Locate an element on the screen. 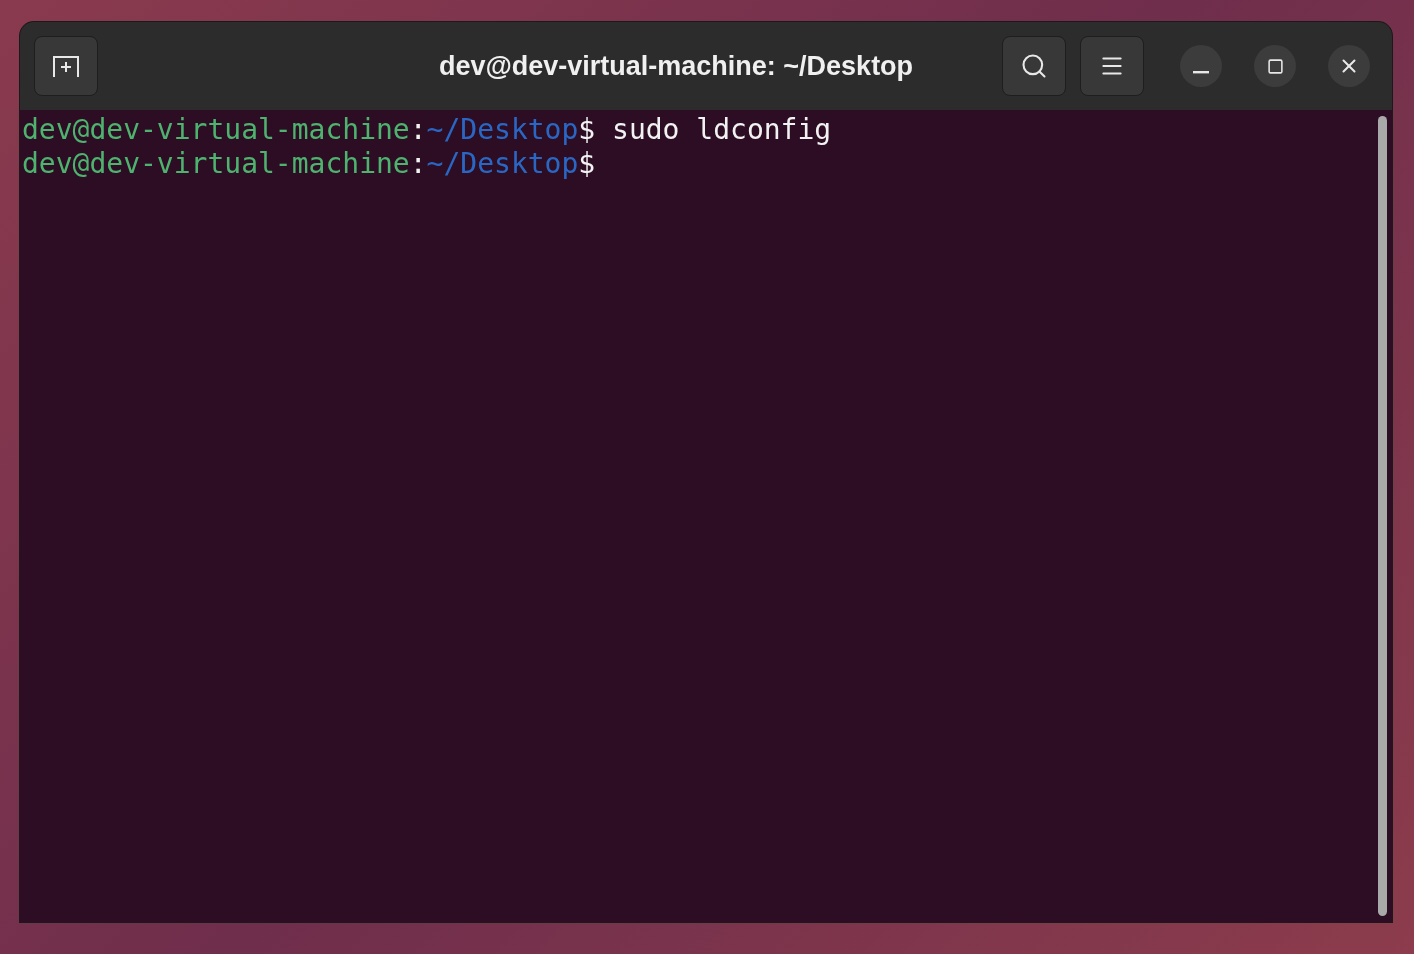 The width and height of the screenshot is (1414, 954). minimize-button is located at coordinates (1201, 66).